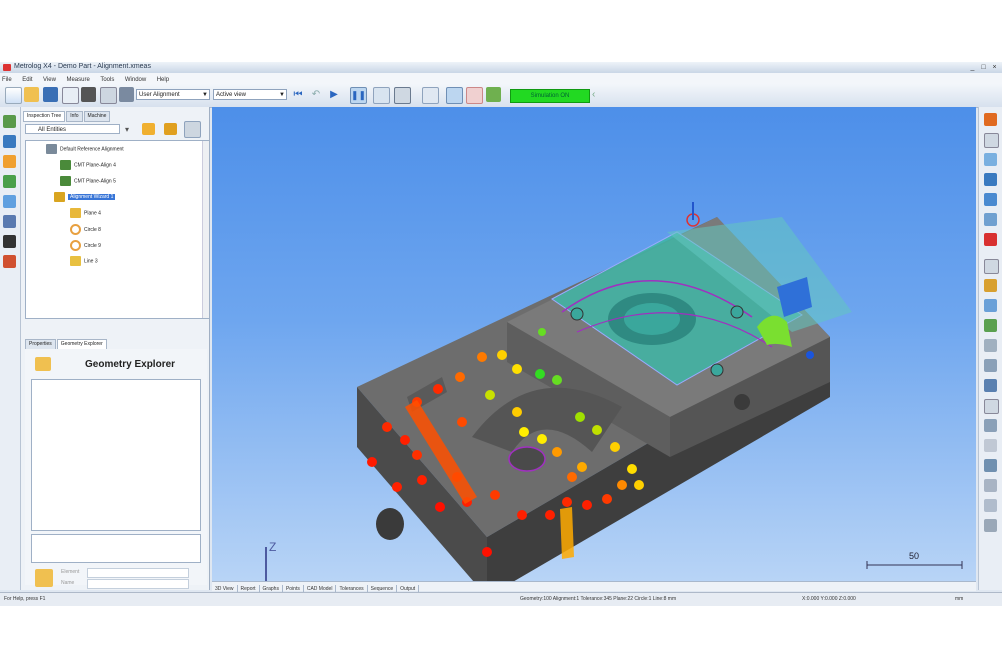  Describe the element at coordinates (10, 348) in the screenshot. I see `left-tool-column` at that location.